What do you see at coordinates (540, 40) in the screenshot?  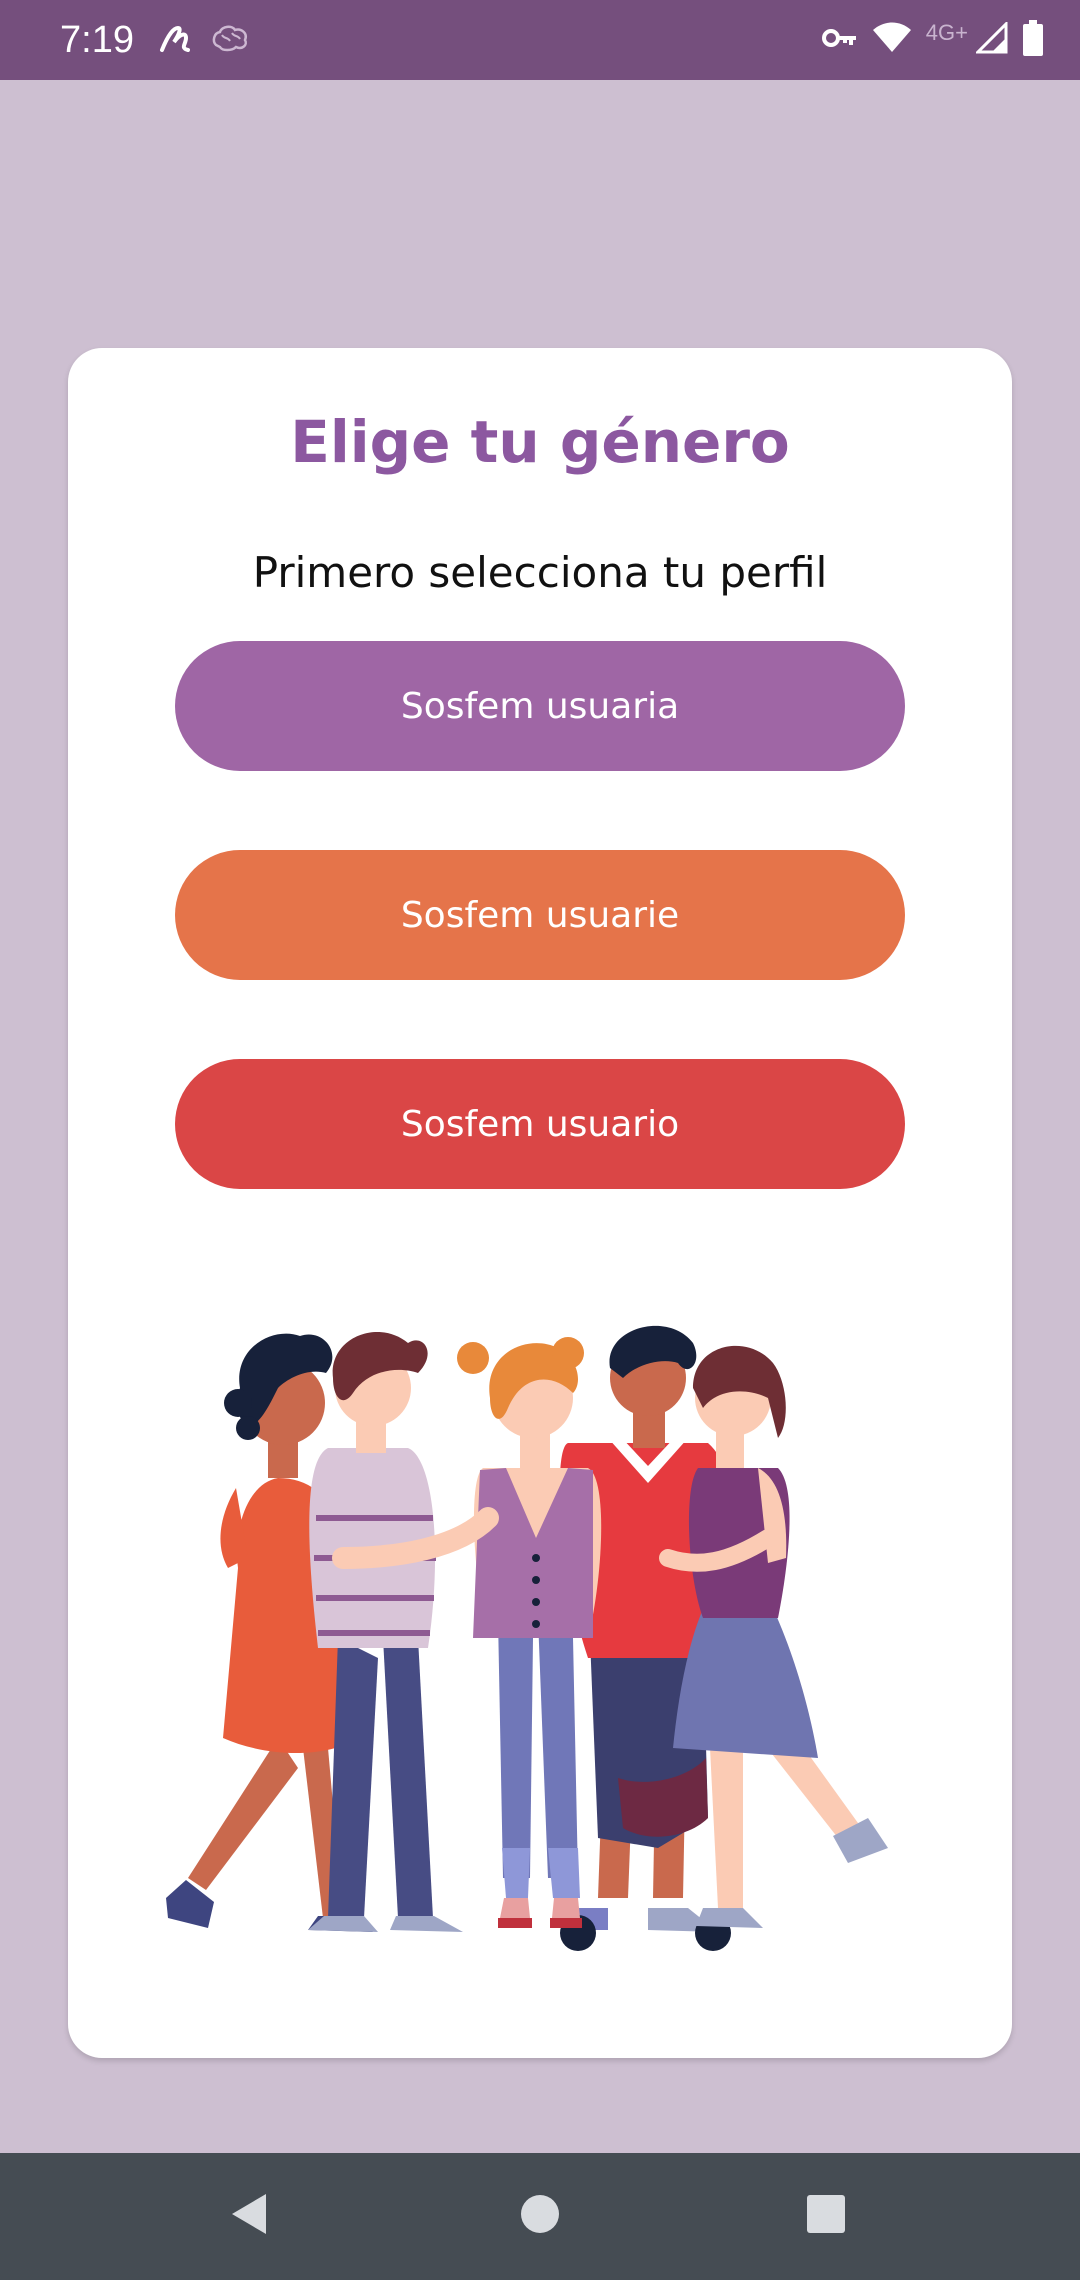 I see `status-bar: 7:19 4G+` at bounding box center [540, 40].